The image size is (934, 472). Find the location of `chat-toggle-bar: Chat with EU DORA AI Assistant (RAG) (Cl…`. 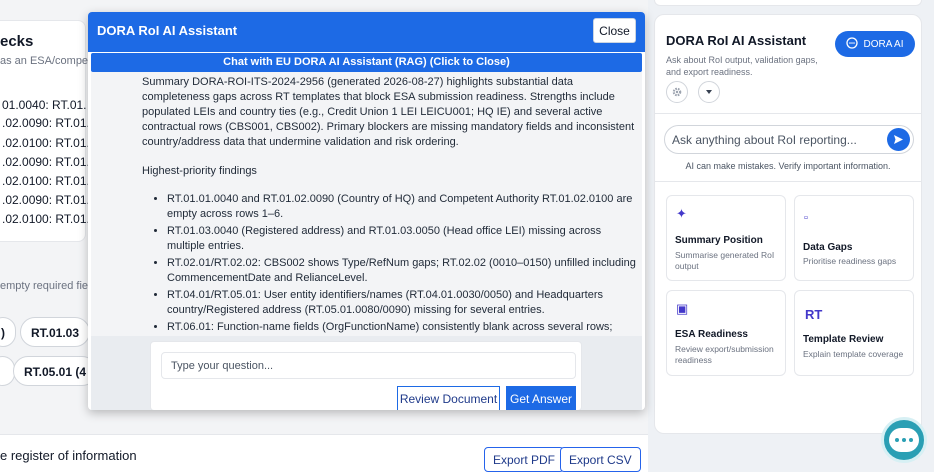

chat-toggle-bar: Chat with EU DORA AI Assistant (RAG) (Cl… is located at coordinates (366, 62).